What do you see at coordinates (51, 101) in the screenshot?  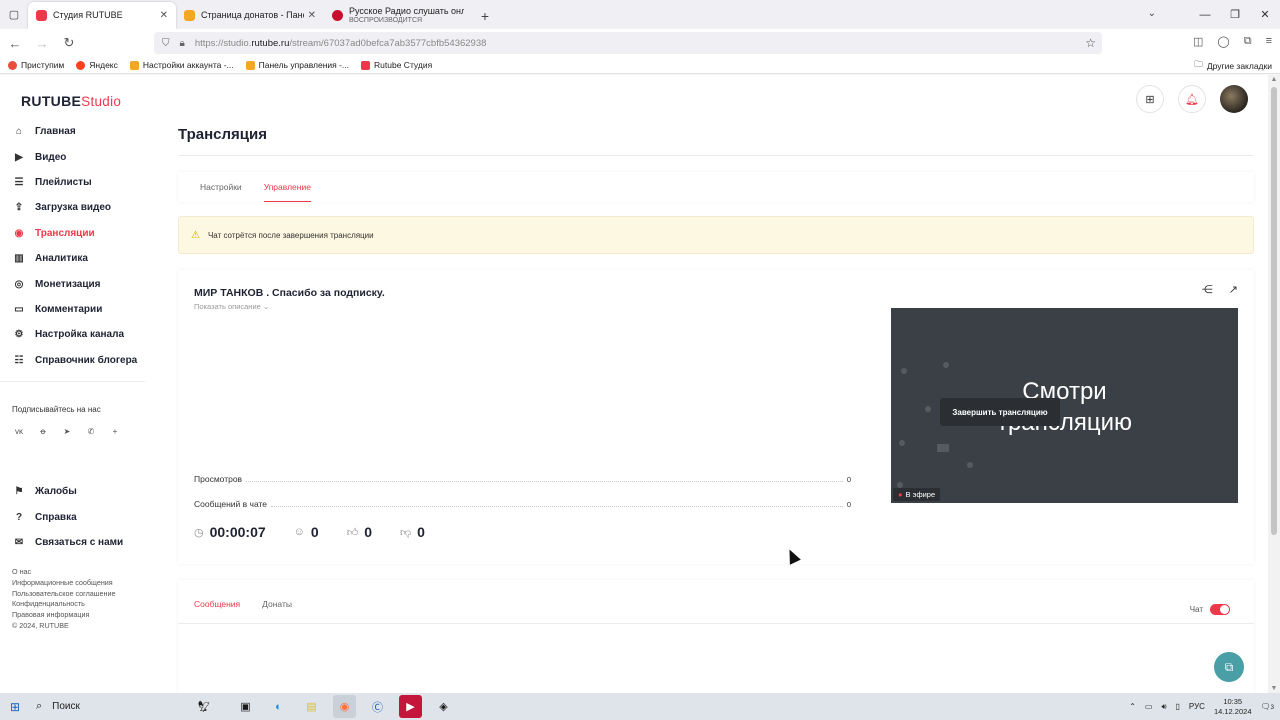 I see `logo-main: RUTUBE` at bounding box center [51, 101].